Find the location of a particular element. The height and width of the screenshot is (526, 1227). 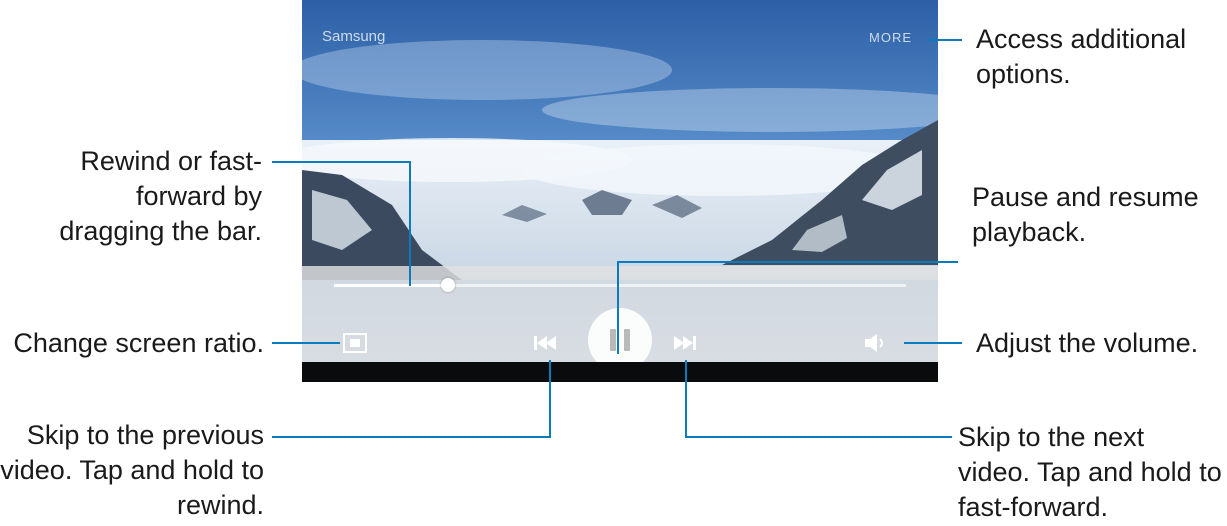

next-button is located at coordinates (685, 343).